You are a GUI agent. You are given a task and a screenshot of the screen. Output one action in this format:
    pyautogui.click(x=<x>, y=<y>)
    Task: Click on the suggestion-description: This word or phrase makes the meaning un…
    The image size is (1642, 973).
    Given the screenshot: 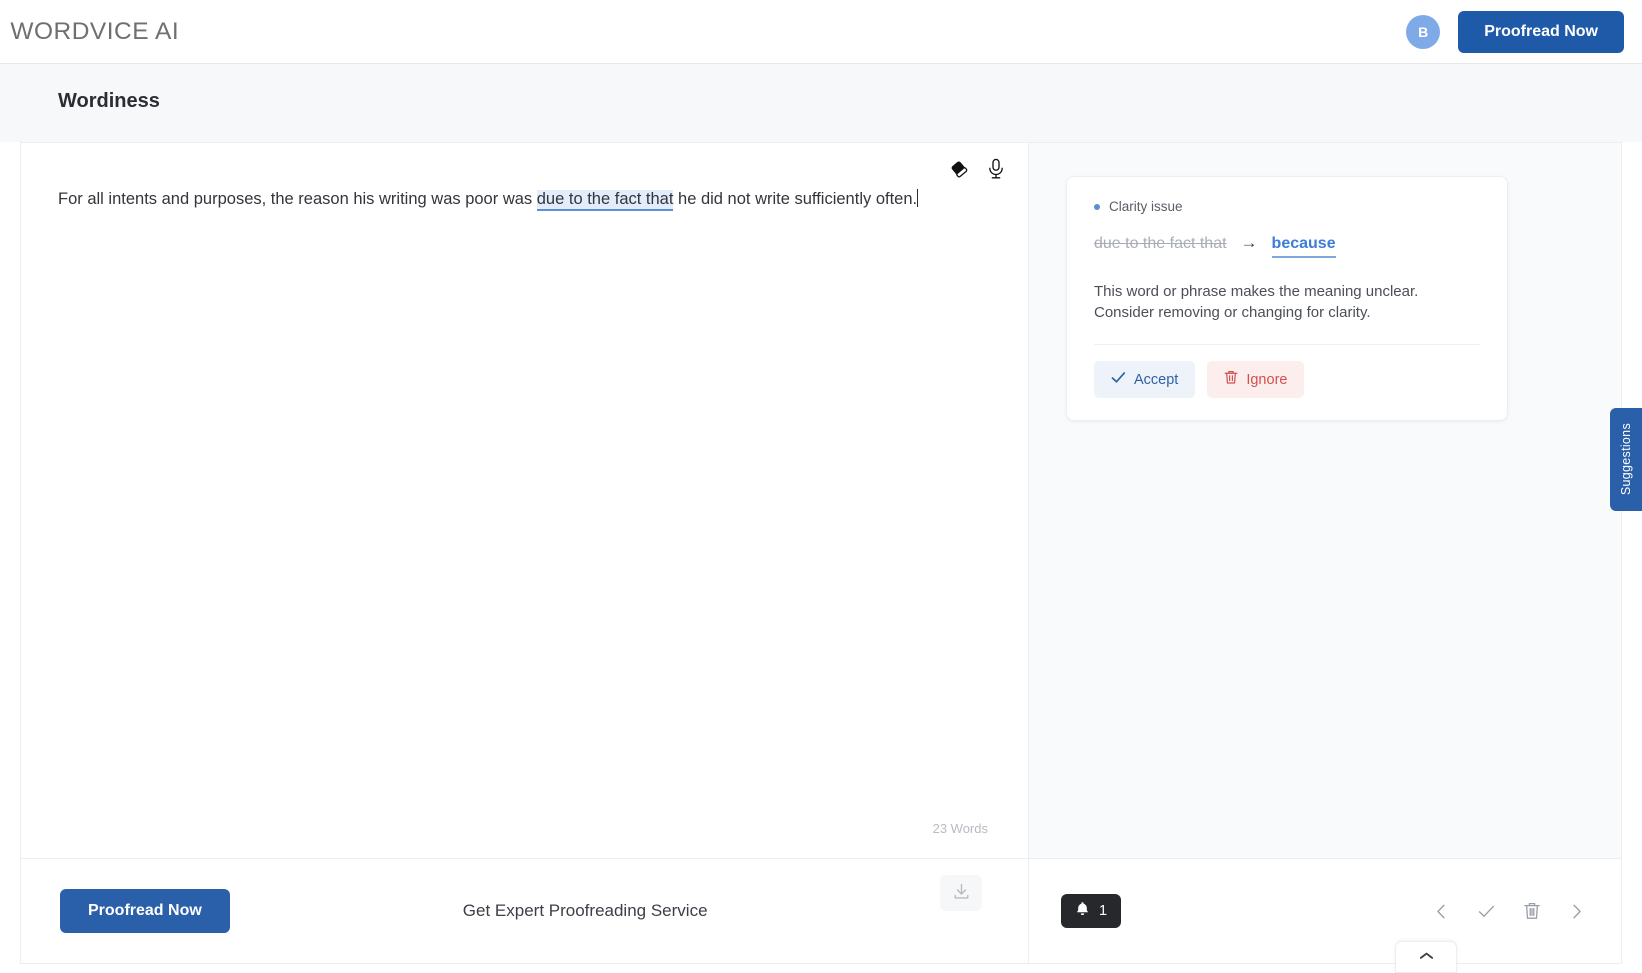 What is the action you would take?
    pyautogui.click(x=1256, y=302)
    